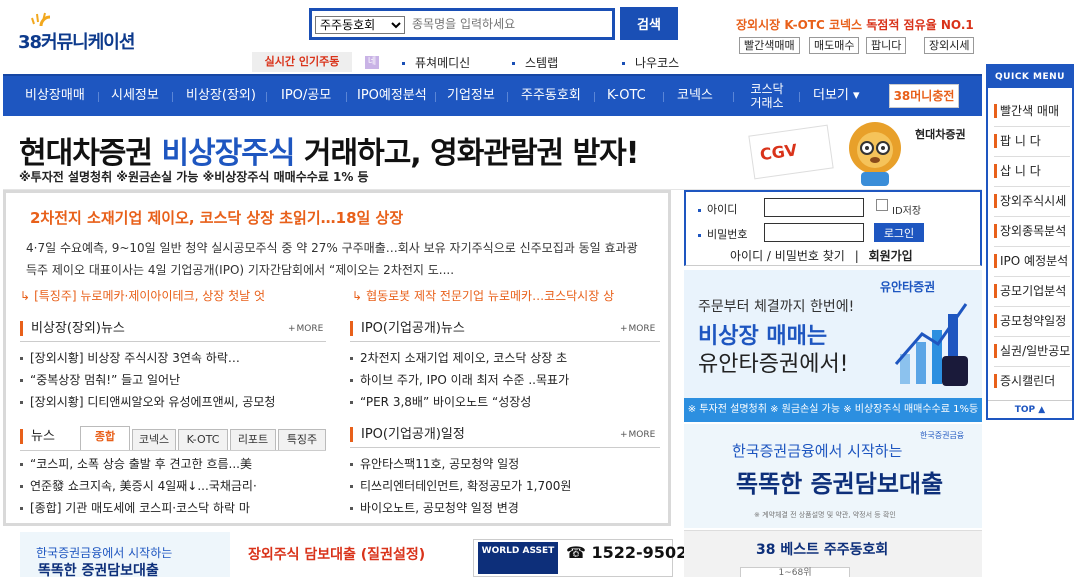 This screenshot has width=1077, height=577. I want to click on nav-item: 비상장(장외), so click(221, 96).